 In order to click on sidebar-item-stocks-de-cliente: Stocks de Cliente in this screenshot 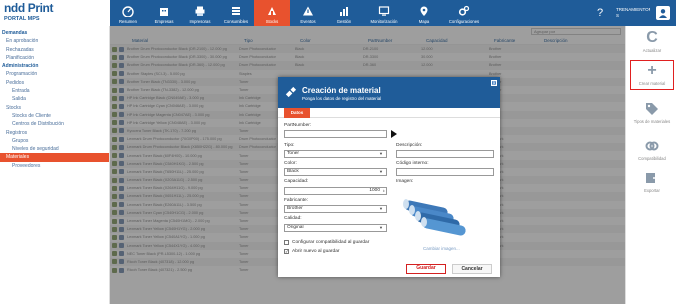, I will do `click(54, 116)`.